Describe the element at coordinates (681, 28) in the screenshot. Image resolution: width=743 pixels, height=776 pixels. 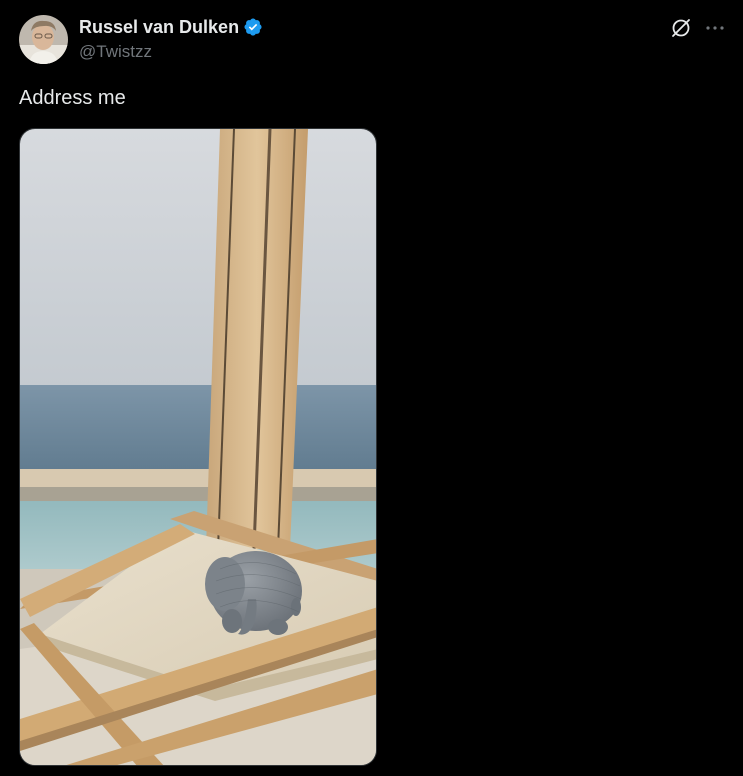
I see `grok-icon` at that location.